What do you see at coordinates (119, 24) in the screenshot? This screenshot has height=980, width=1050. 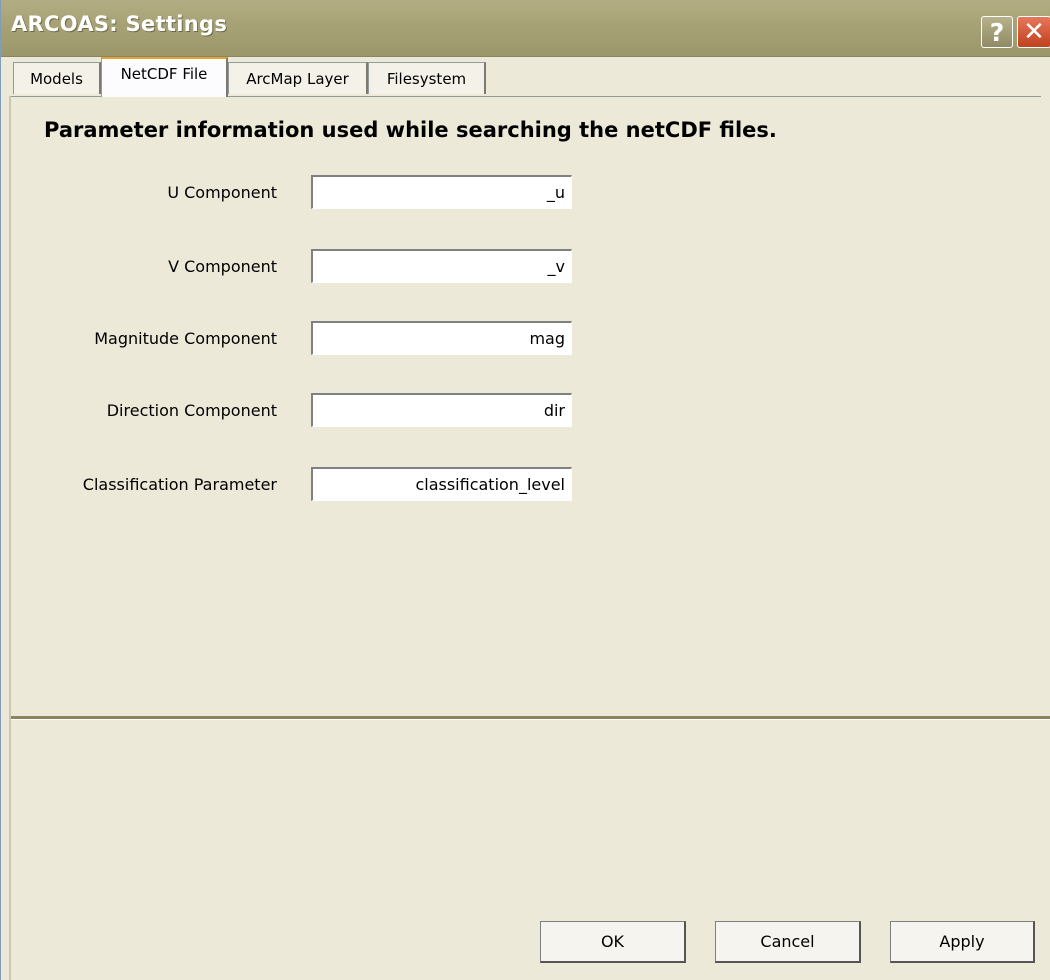 I see `window-title: ARCOAS: Settings` at bounding box center [119, 24].